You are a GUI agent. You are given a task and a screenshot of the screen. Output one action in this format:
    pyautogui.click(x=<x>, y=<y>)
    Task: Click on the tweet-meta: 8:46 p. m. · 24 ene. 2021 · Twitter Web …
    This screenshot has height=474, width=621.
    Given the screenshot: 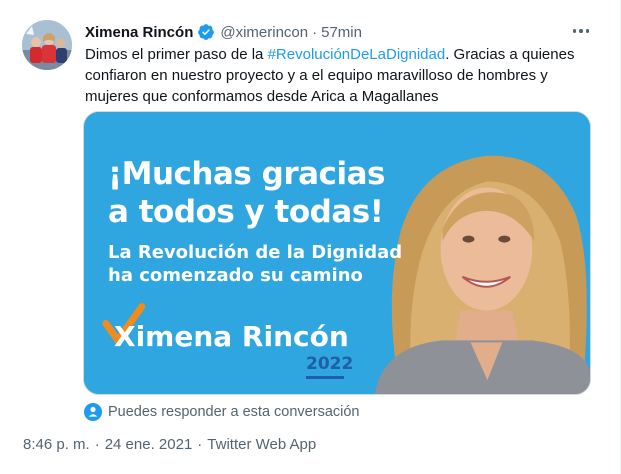 What is the action you would take?
    pyautogui.click(x=169, y=444)
    